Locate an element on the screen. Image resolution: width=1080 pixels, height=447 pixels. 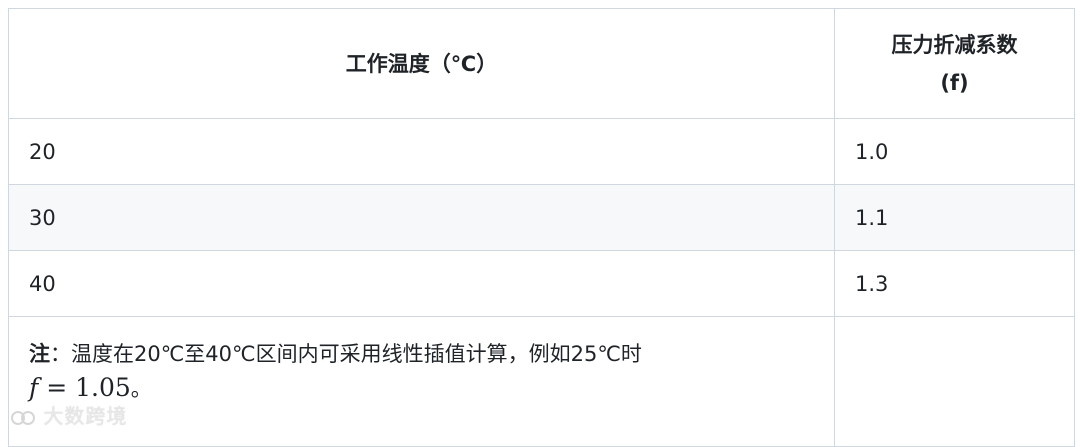
header-factor-line1: 压力折减系数 is located at coordinates (954, 44).